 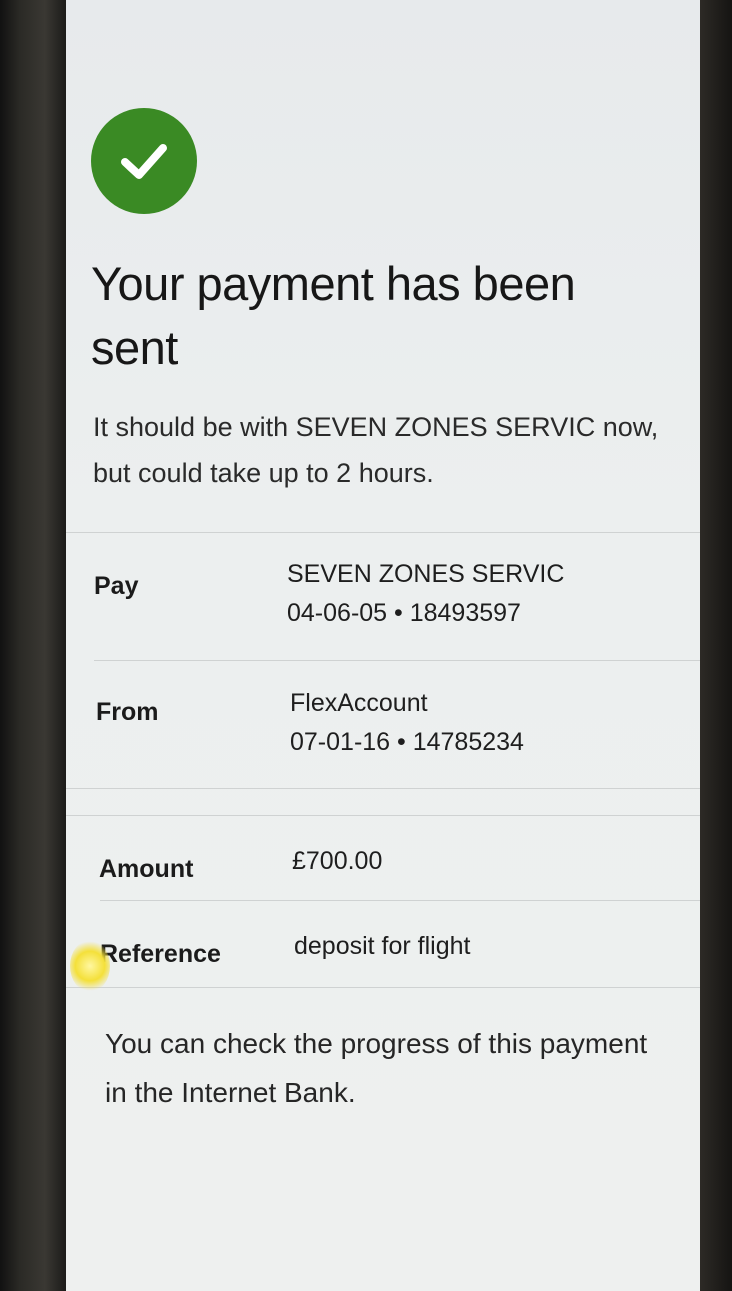 I want to click on from-label: From, so click(x=127, y=712).